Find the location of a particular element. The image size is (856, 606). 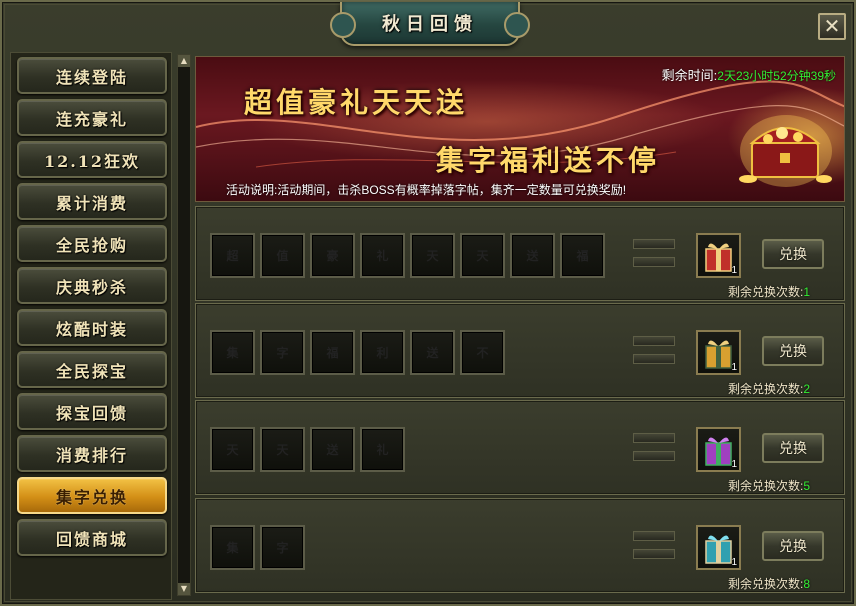

scroll-up-arrow-icon: ▲ is located at coordinates (184, 61).